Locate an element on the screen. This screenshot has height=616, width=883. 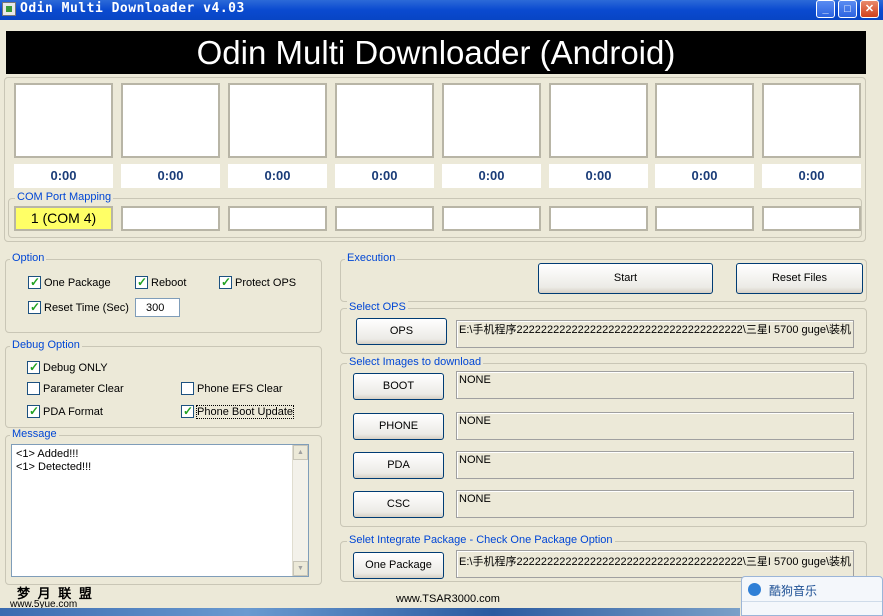
popup-title: 酷狗音乐 is located at coordinates (793, 591).